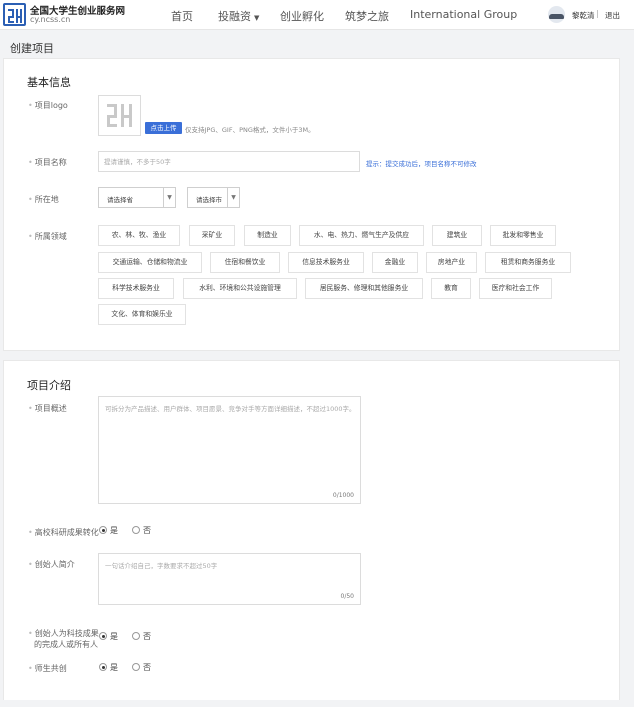  I want to click on site-logo-icon, so click(14, 14).